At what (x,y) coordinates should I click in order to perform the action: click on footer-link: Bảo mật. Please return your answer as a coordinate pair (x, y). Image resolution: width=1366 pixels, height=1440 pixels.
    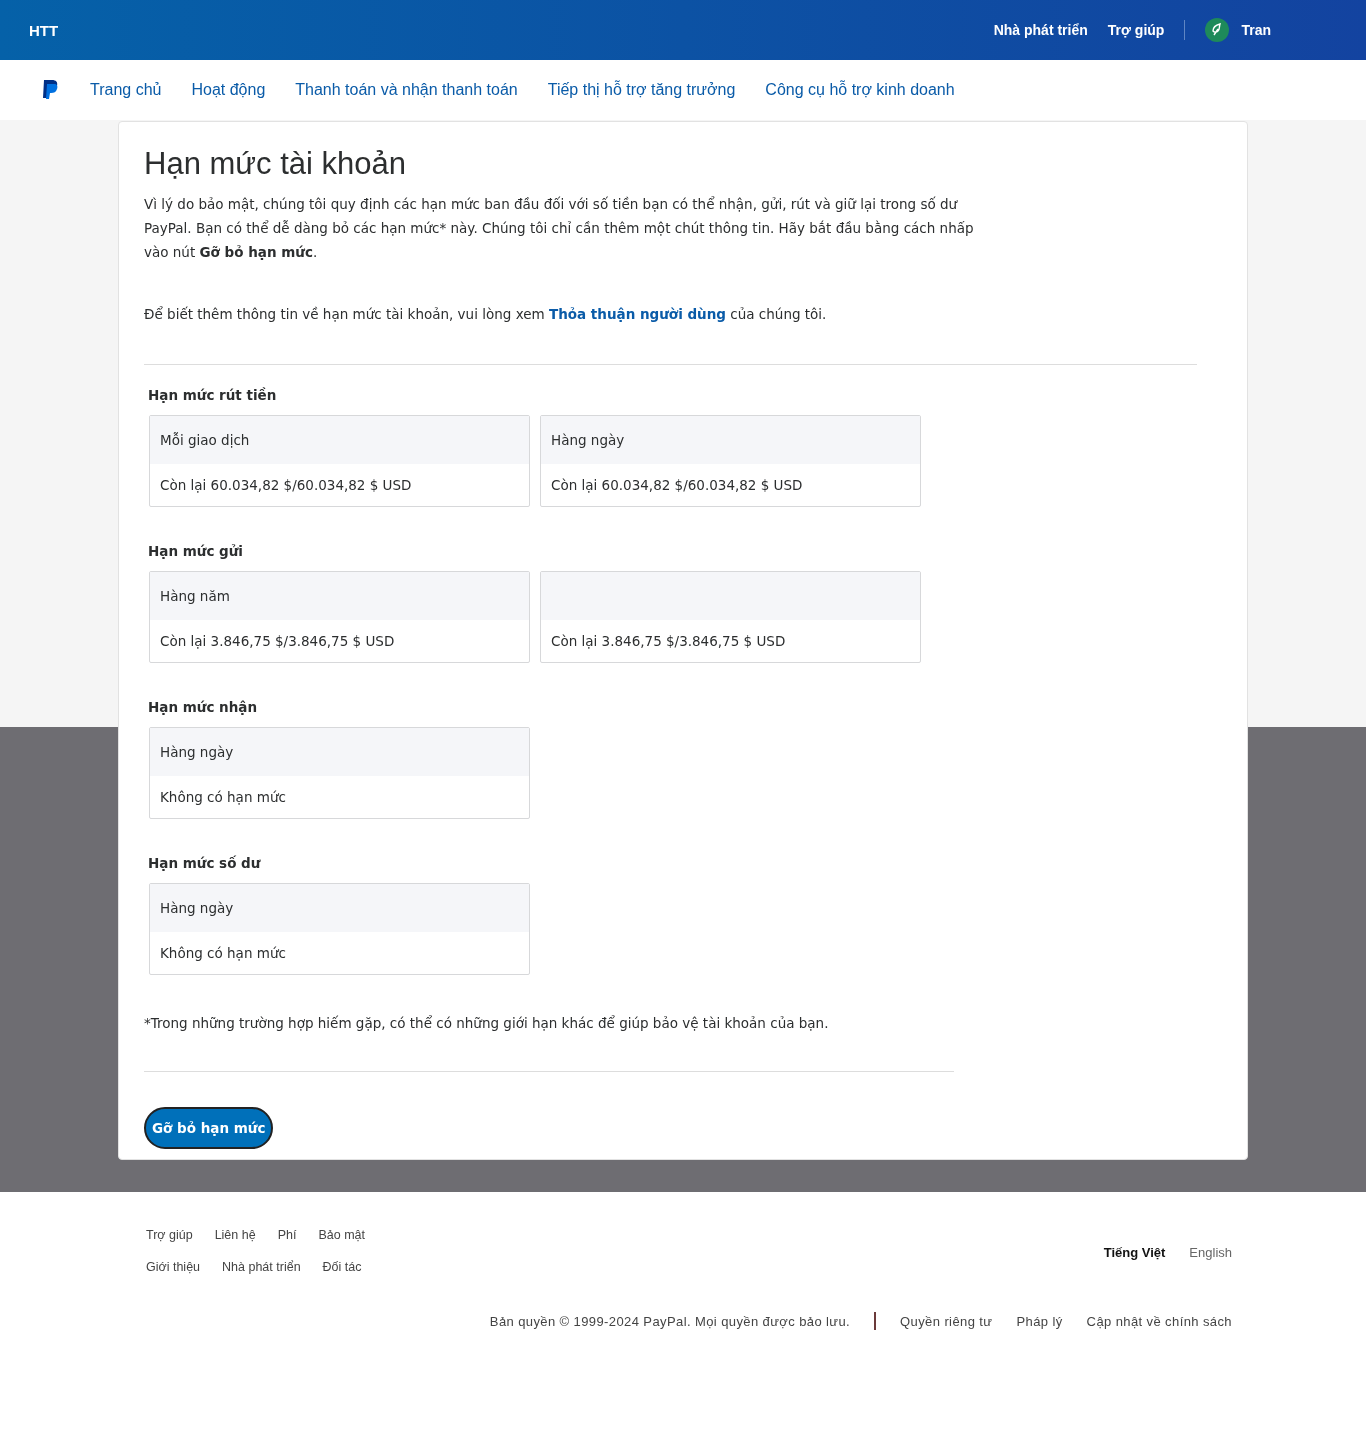
    Looking at the image, I should click on (341, 1235).